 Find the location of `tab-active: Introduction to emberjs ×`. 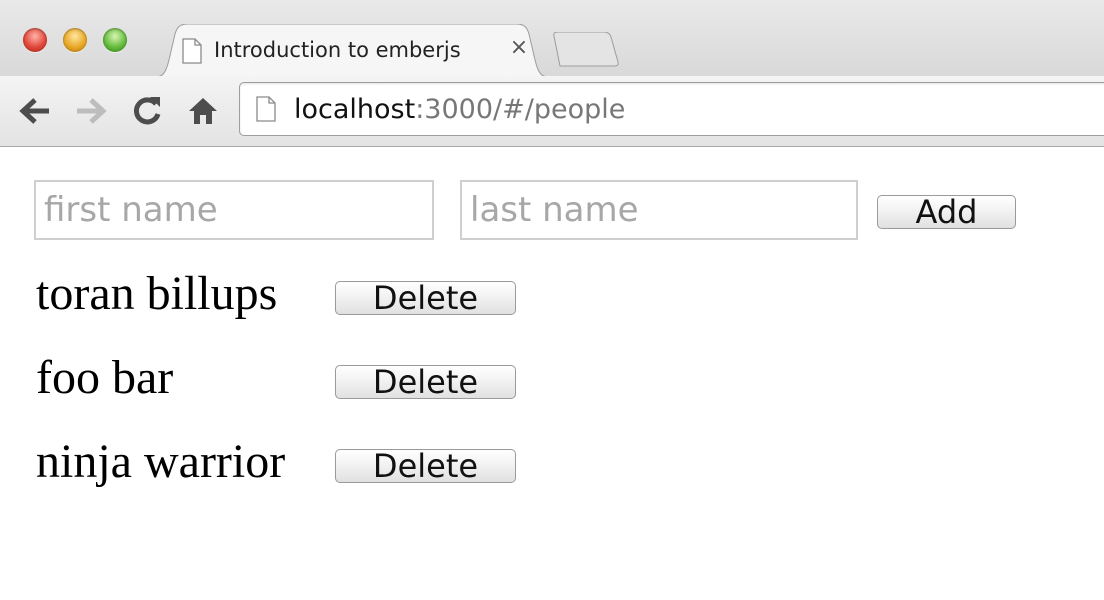

tab-active: Introduction to emberjs × is located at coordinates (352, 51).